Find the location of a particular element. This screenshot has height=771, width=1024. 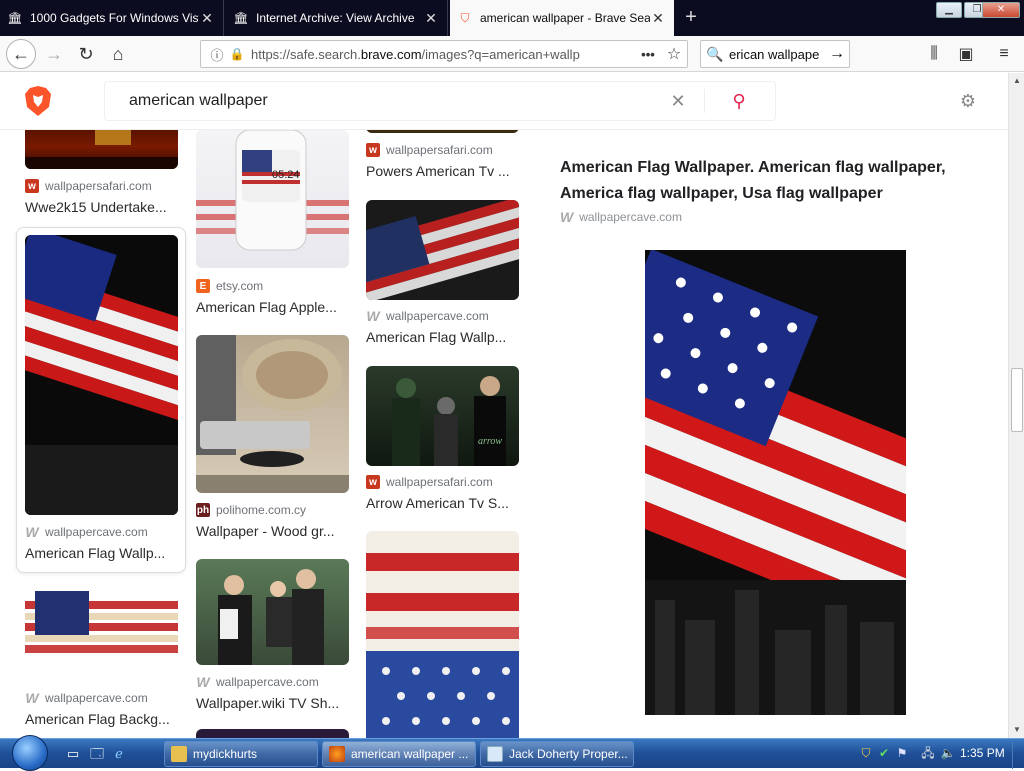

home-button: ⌂ is located at coordinates (118, 54).